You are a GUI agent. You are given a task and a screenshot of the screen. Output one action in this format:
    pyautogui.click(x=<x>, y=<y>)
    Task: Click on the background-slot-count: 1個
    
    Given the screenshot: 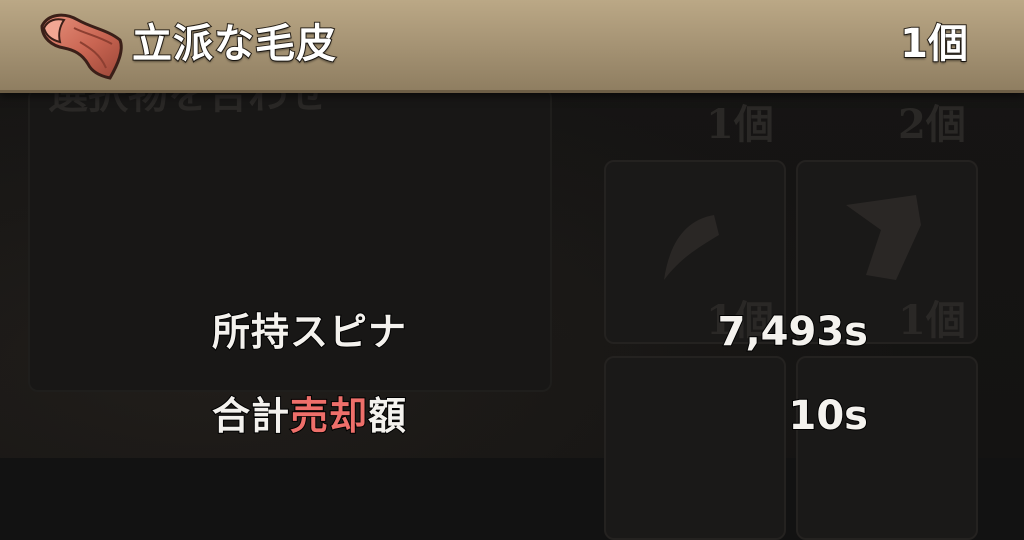 What is the action you would take?
    pyautogui.click(x=740, y=124)
    